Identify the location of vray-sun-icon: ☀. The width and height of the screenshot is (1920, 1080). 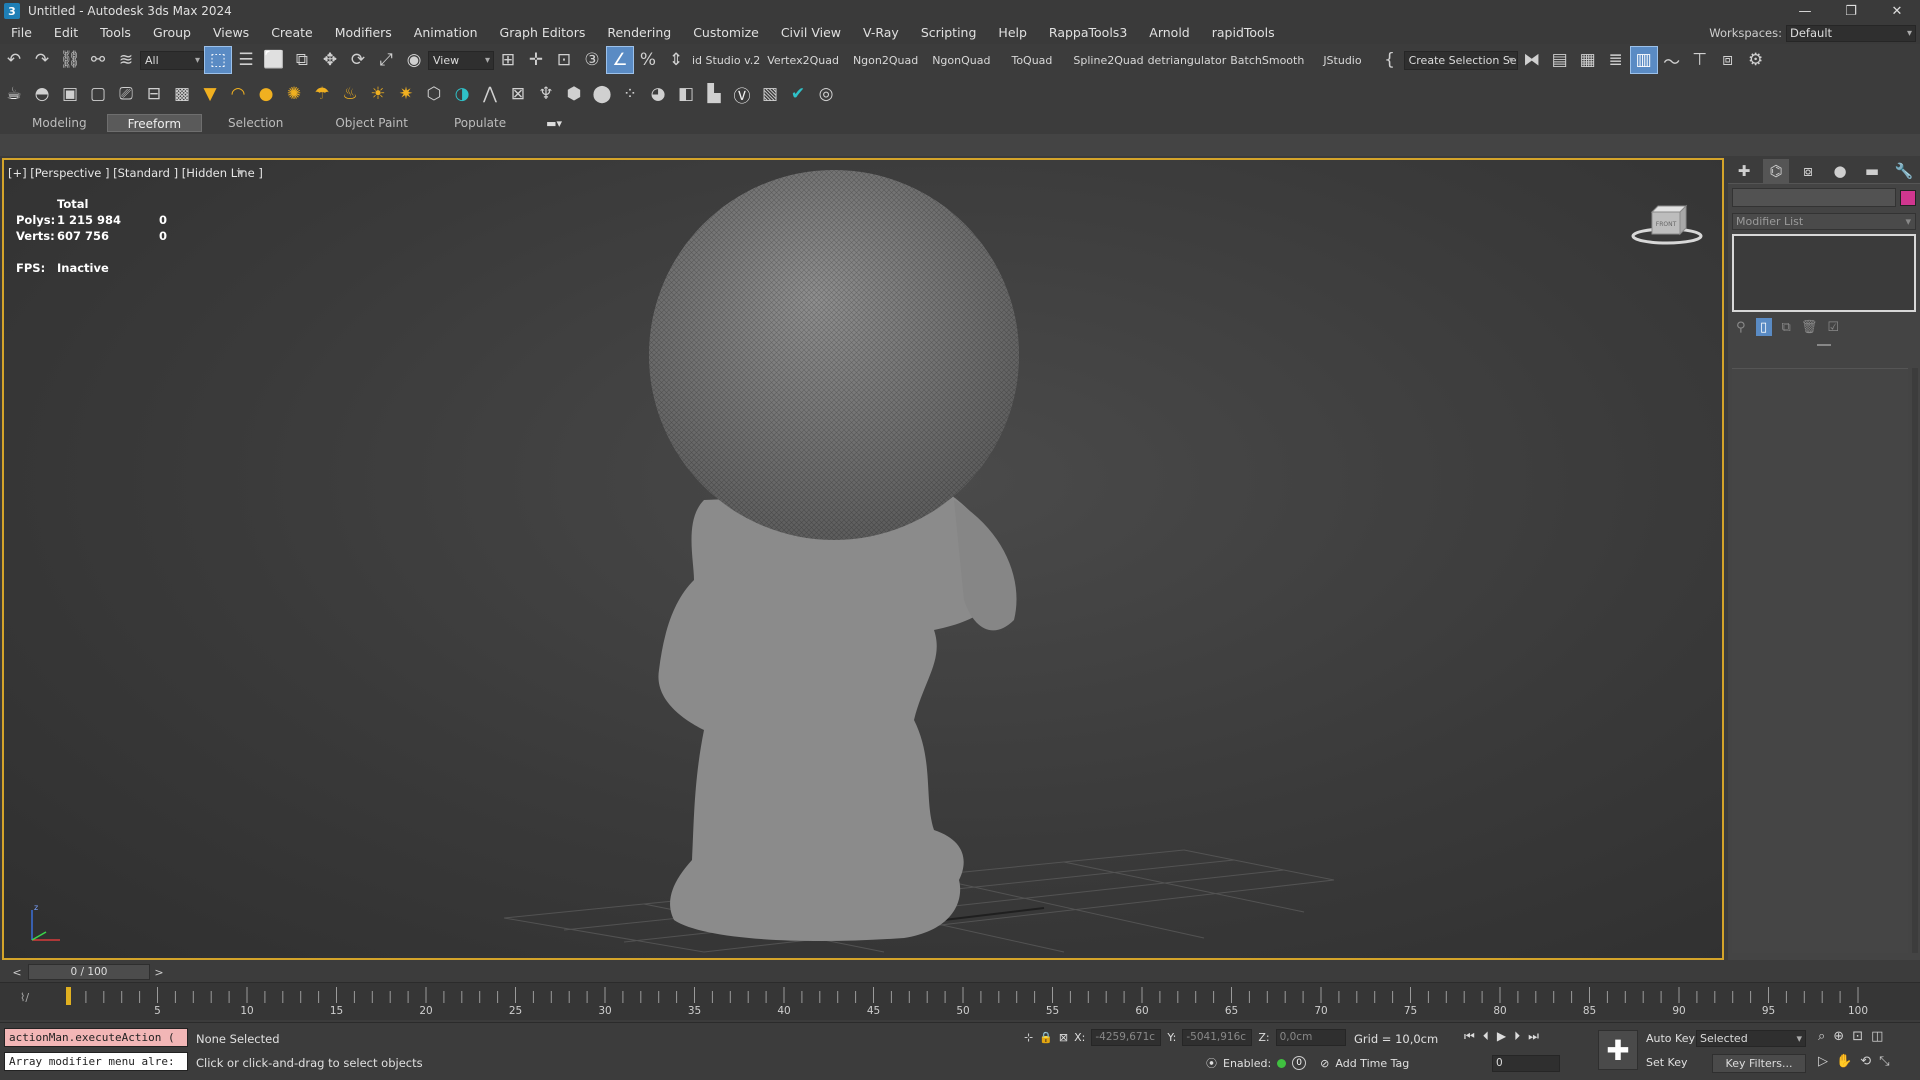
(378, 94).